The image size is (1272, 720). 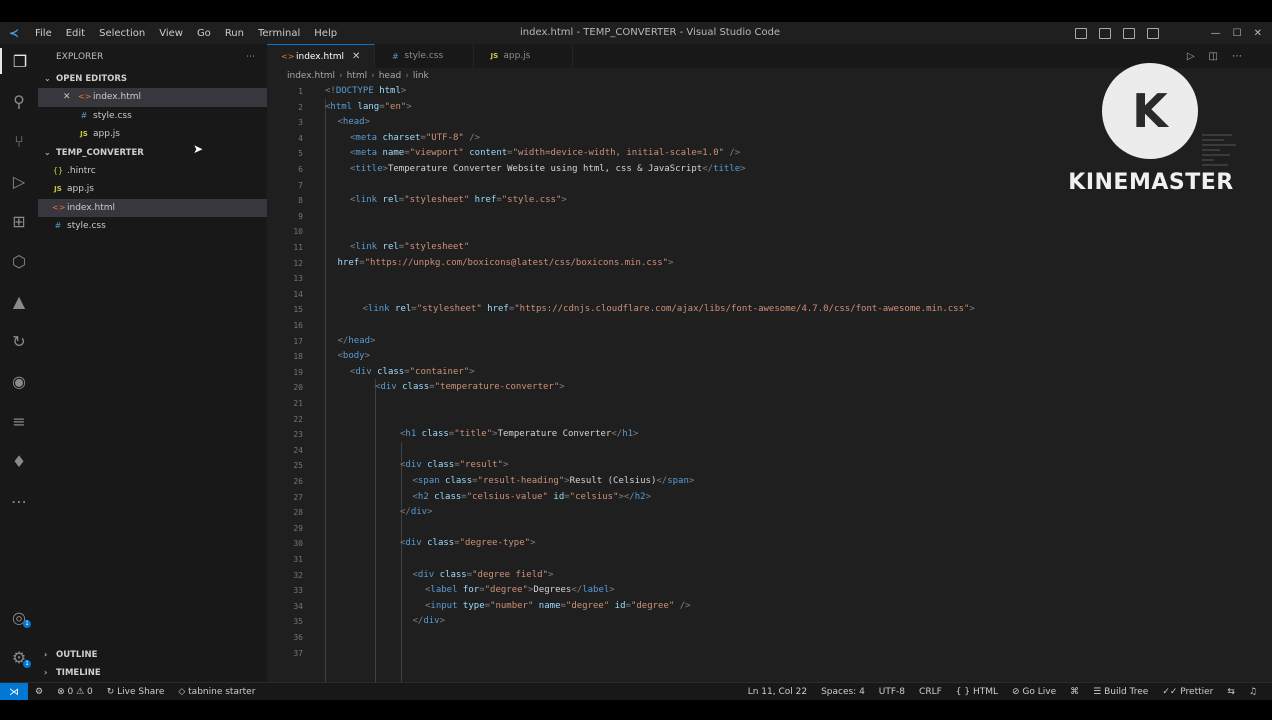 I want to click on end-of-line: CRLF, so click(x=930, y=692).